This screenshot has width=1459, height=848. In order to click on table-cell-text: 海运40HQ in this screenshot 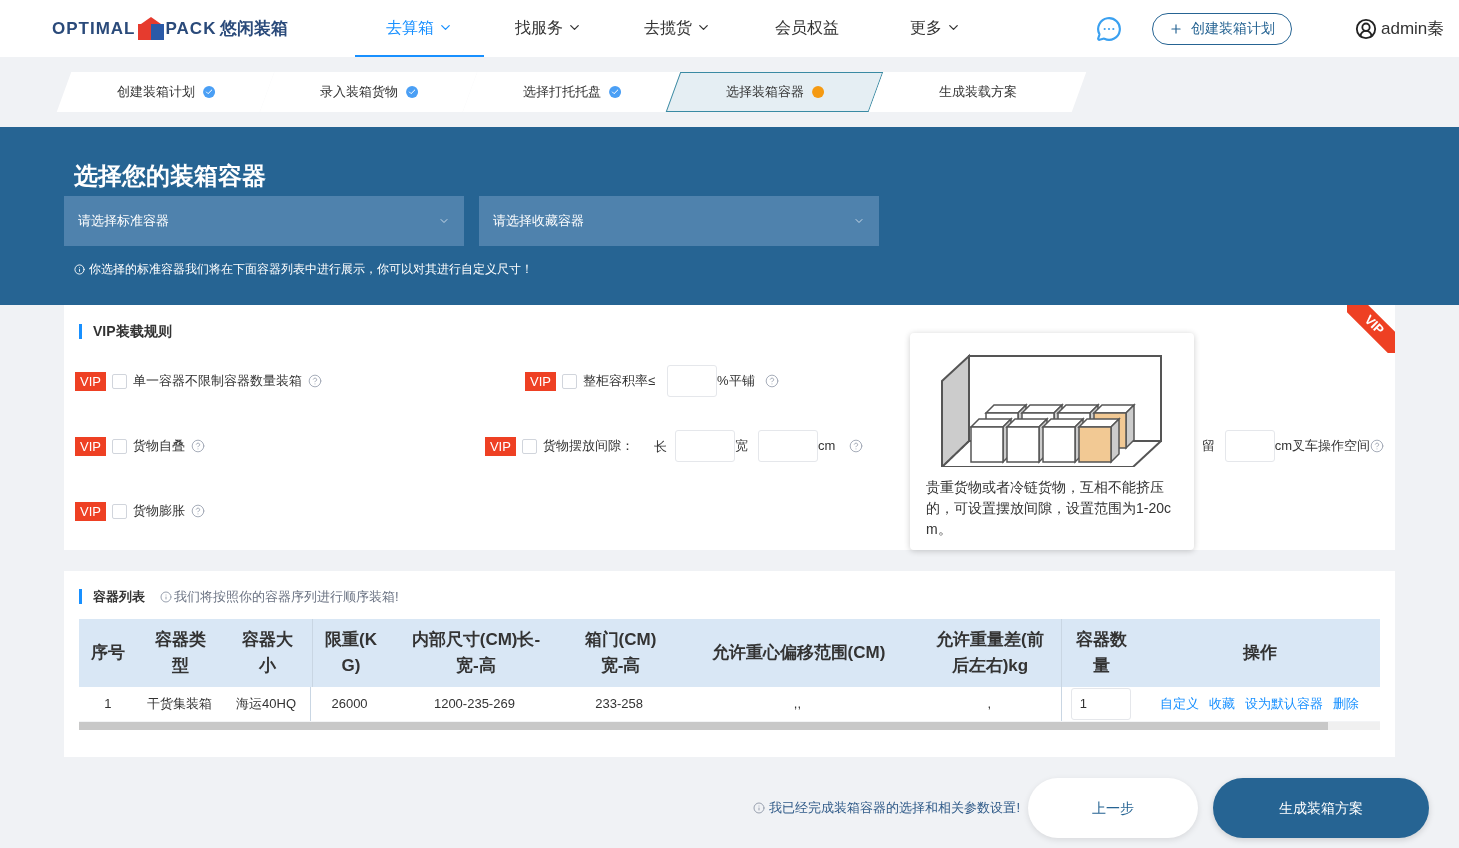, I will do `click(266, 703)`.